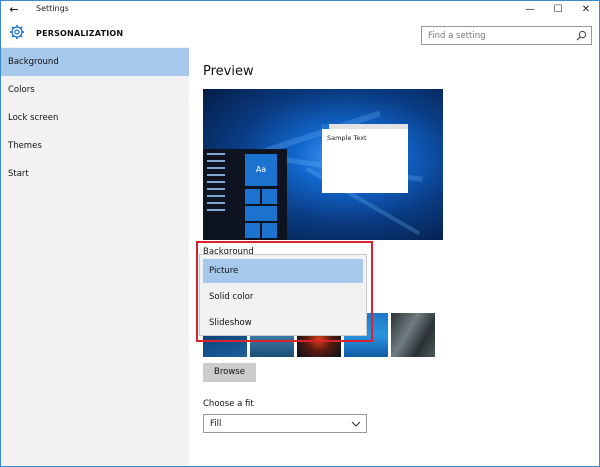  I want to click on sidebar-item-background: Background, so click(95, 62).